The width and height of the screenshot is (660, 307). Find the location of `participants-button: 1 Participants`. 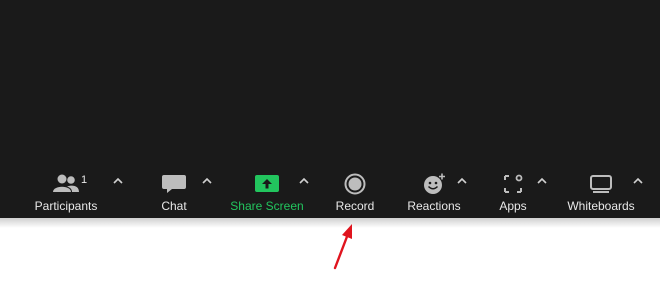

participants-button: 1 Participants is located at coordinates (66, 193).